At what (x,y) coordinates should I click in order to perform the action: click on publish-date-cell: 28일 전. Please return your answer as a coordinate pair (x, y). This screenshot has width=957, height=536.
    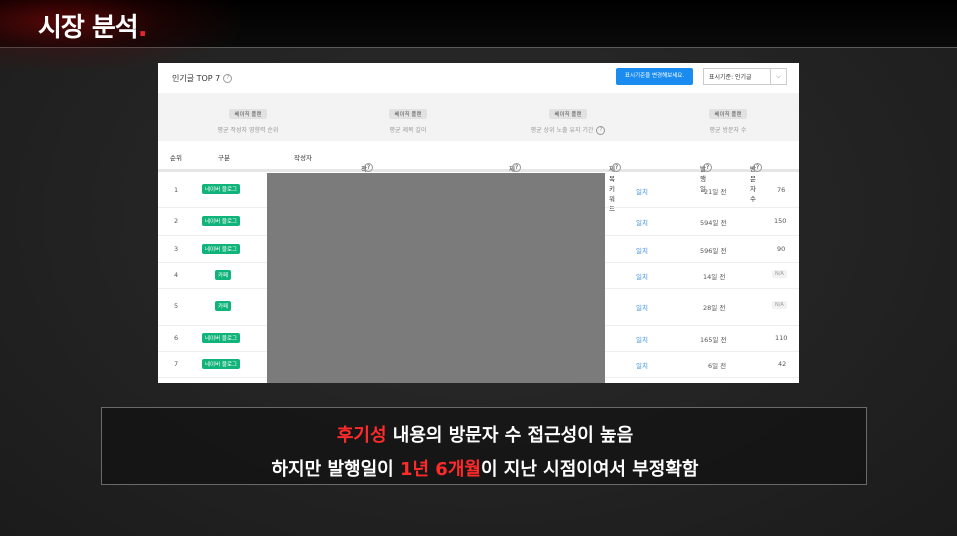
    Looking at the image, I should click on (714, 308).